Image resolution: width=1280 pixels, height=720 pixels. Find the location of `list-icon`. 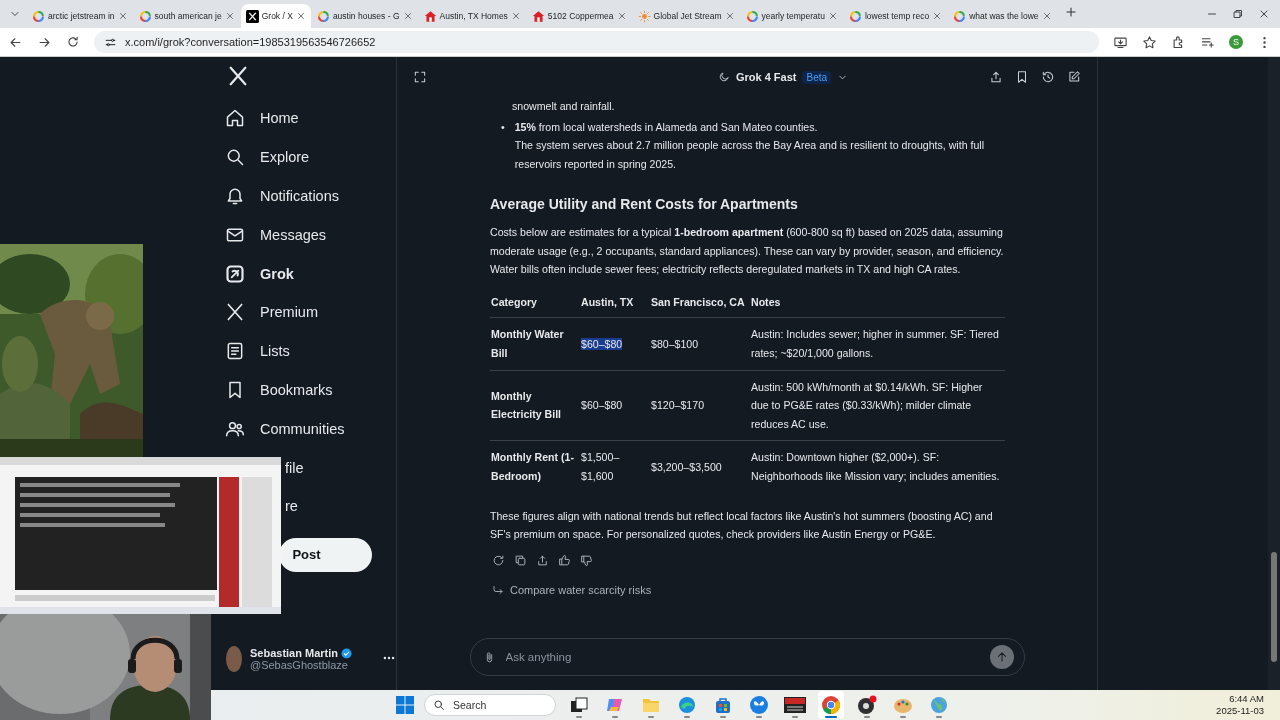

list-icon is located at coordinates (235, 351).